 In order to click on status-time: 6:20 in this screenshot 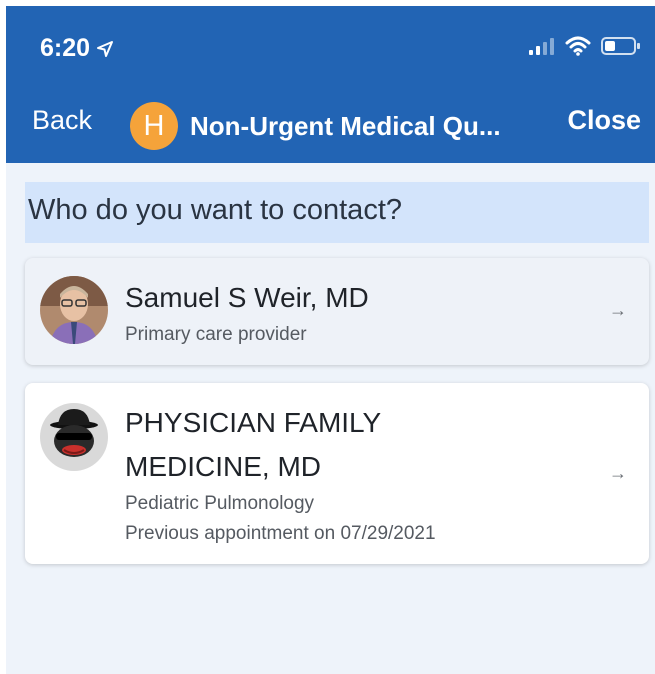, I will do `click(77, 48)`.